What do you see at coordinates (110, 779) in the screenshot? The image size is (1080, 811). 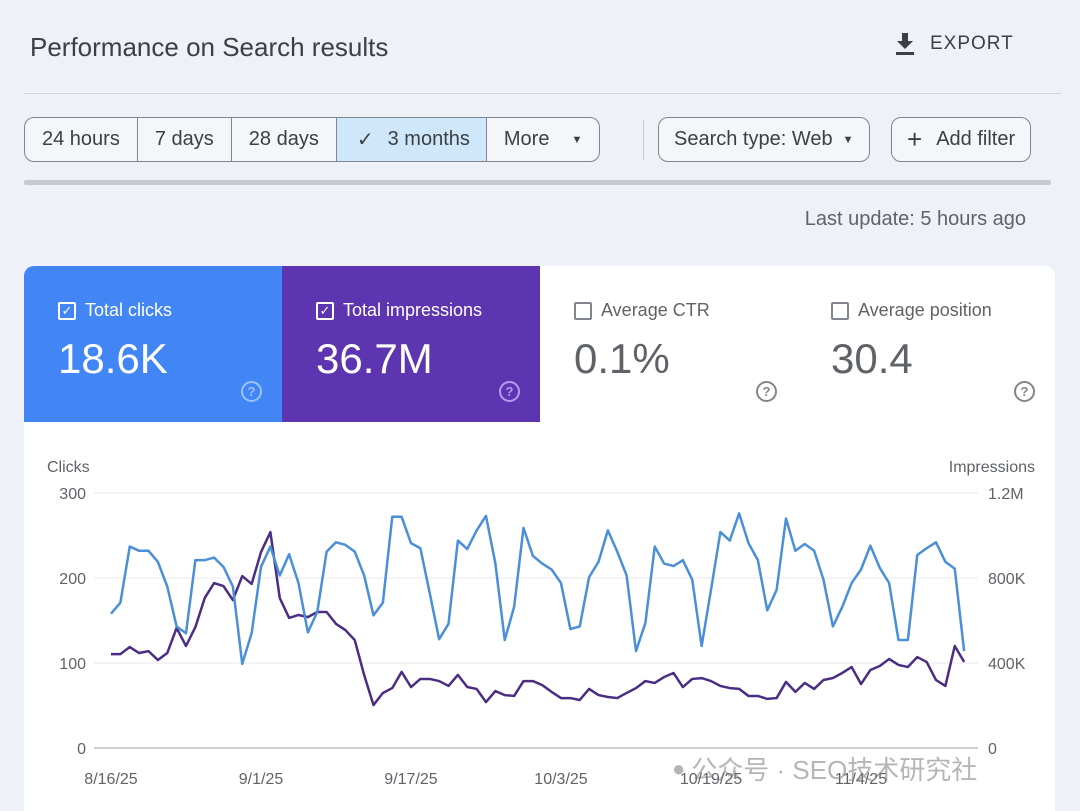 I see `x-tick-label: 8/16/25` at bounding box center [110, 779].